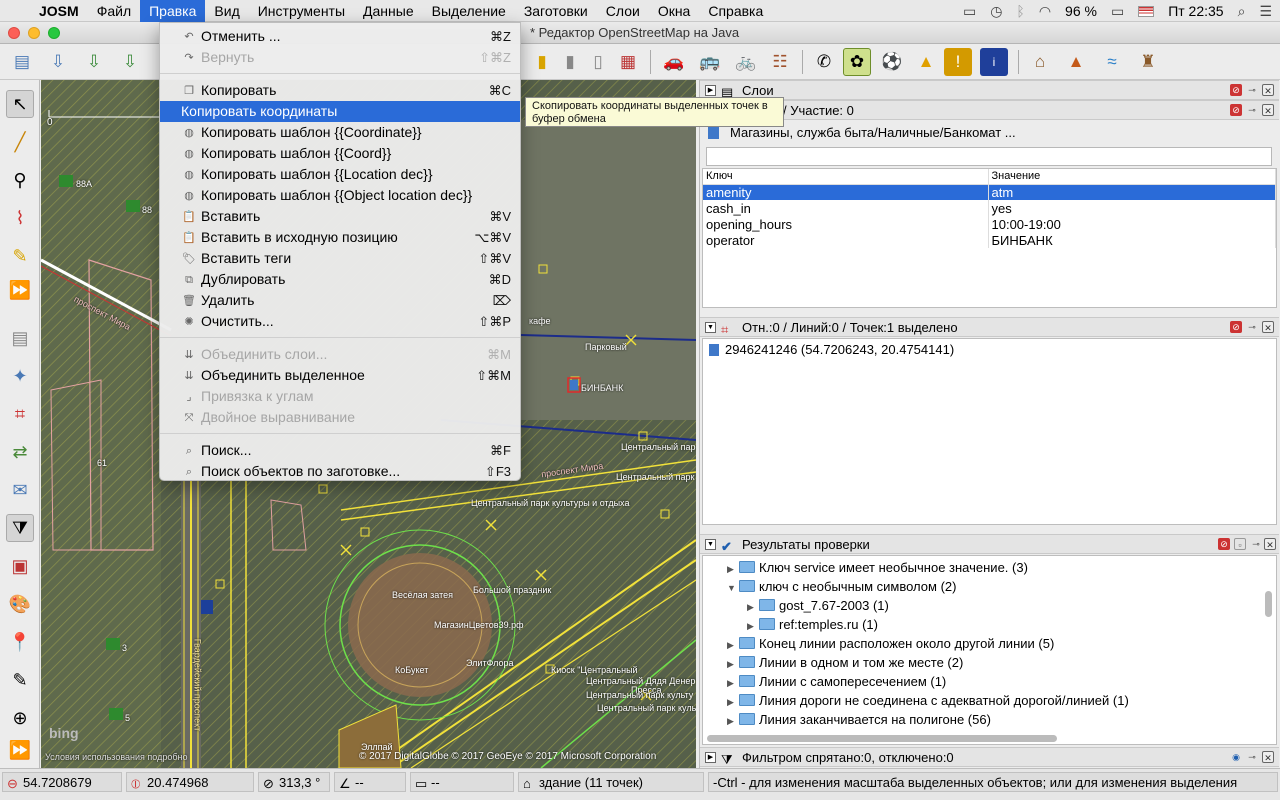  What do you see at coordinates (958, 62) in the screenshot?
I see `preset-hazard-icon: !` at bounding box center [958, 62].